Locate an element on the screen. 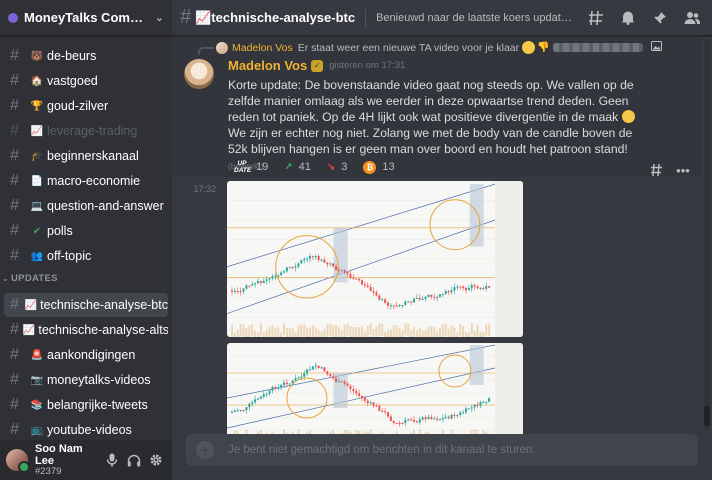 The width and height of the screenshot is (712, 480). message-author: Madelon Vos is located at coordinates (267, 65).